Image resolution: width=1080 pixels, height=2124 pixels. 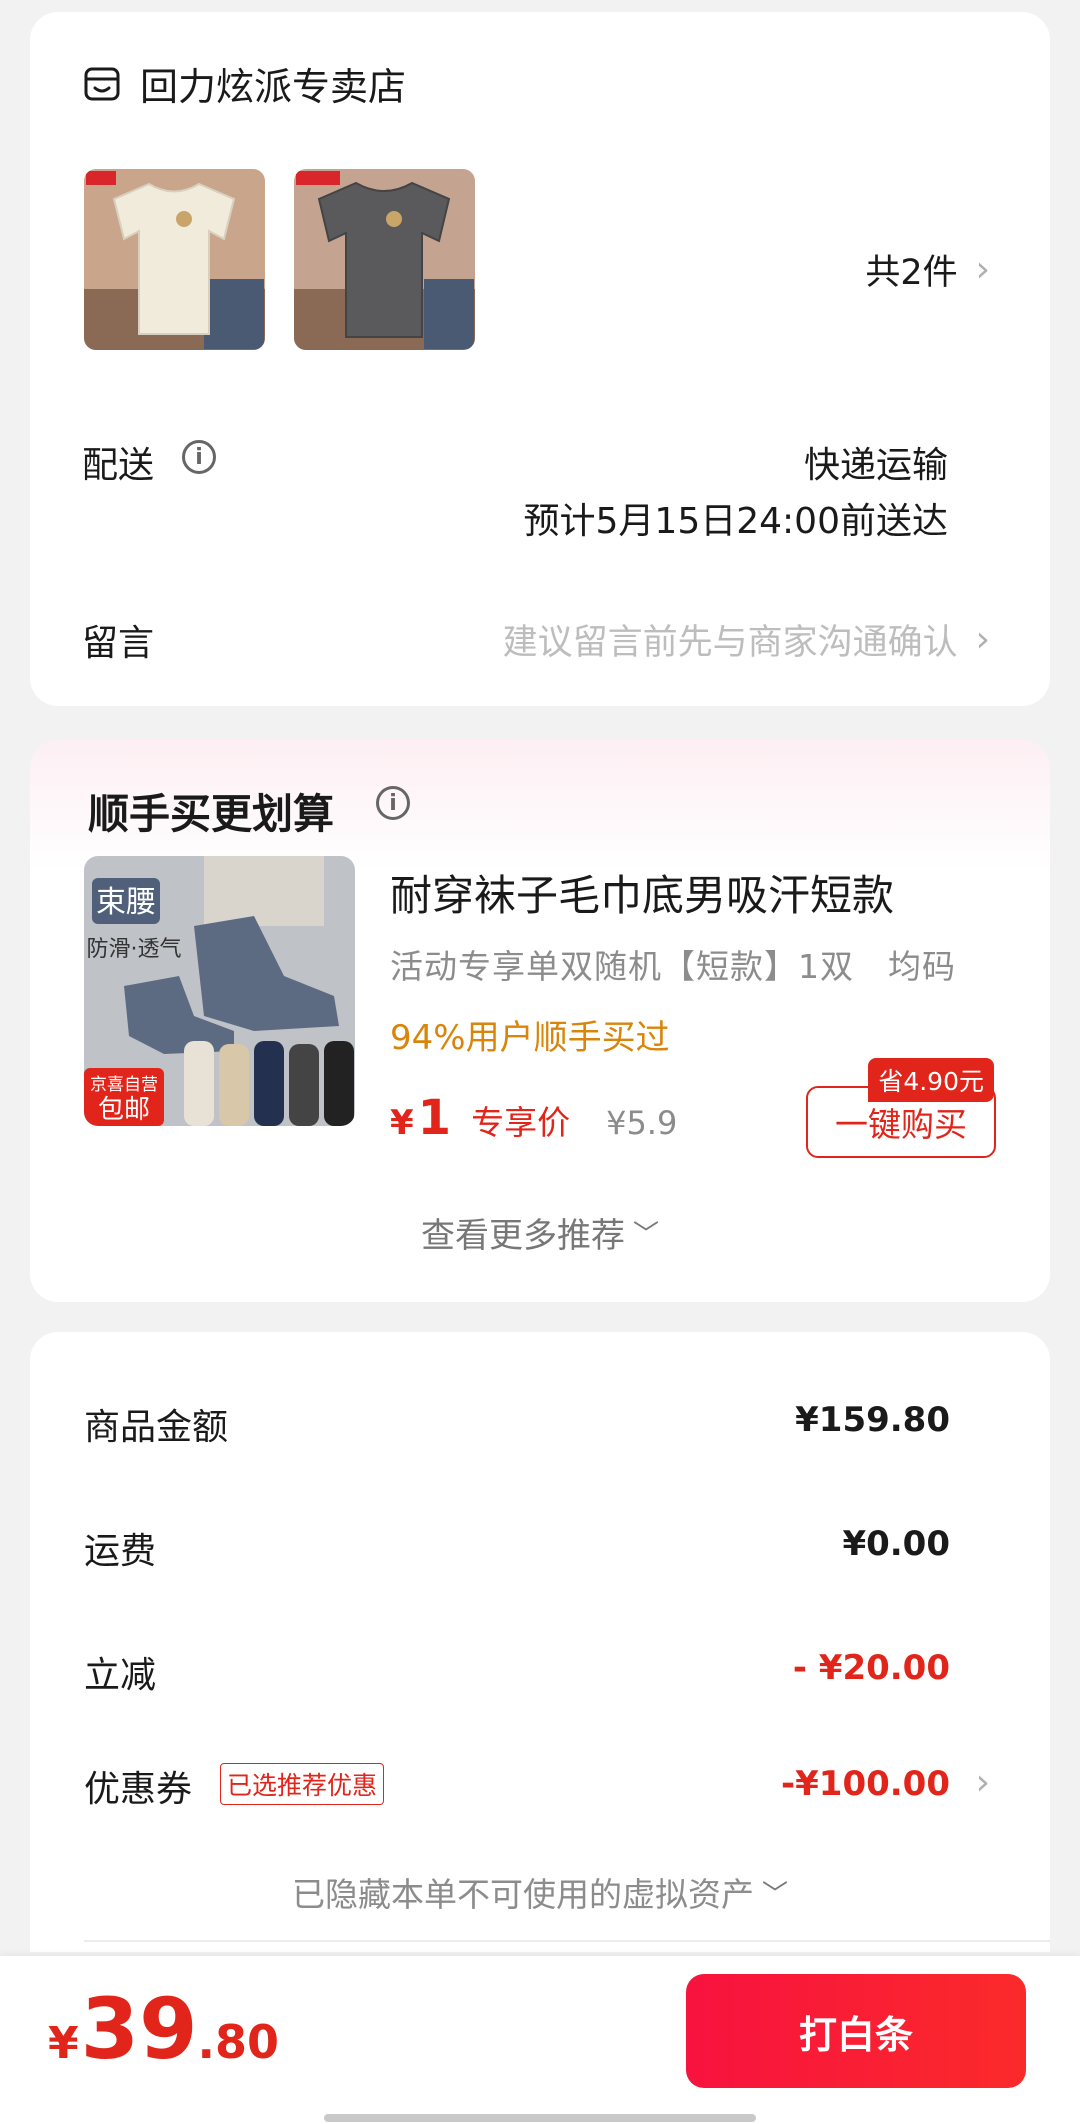 What do you see at coordinates (730, 643) in the screenshot?
I see `message-placeholder: 建议留言前先与商家沟通确认` at bounding box center [730, 643].